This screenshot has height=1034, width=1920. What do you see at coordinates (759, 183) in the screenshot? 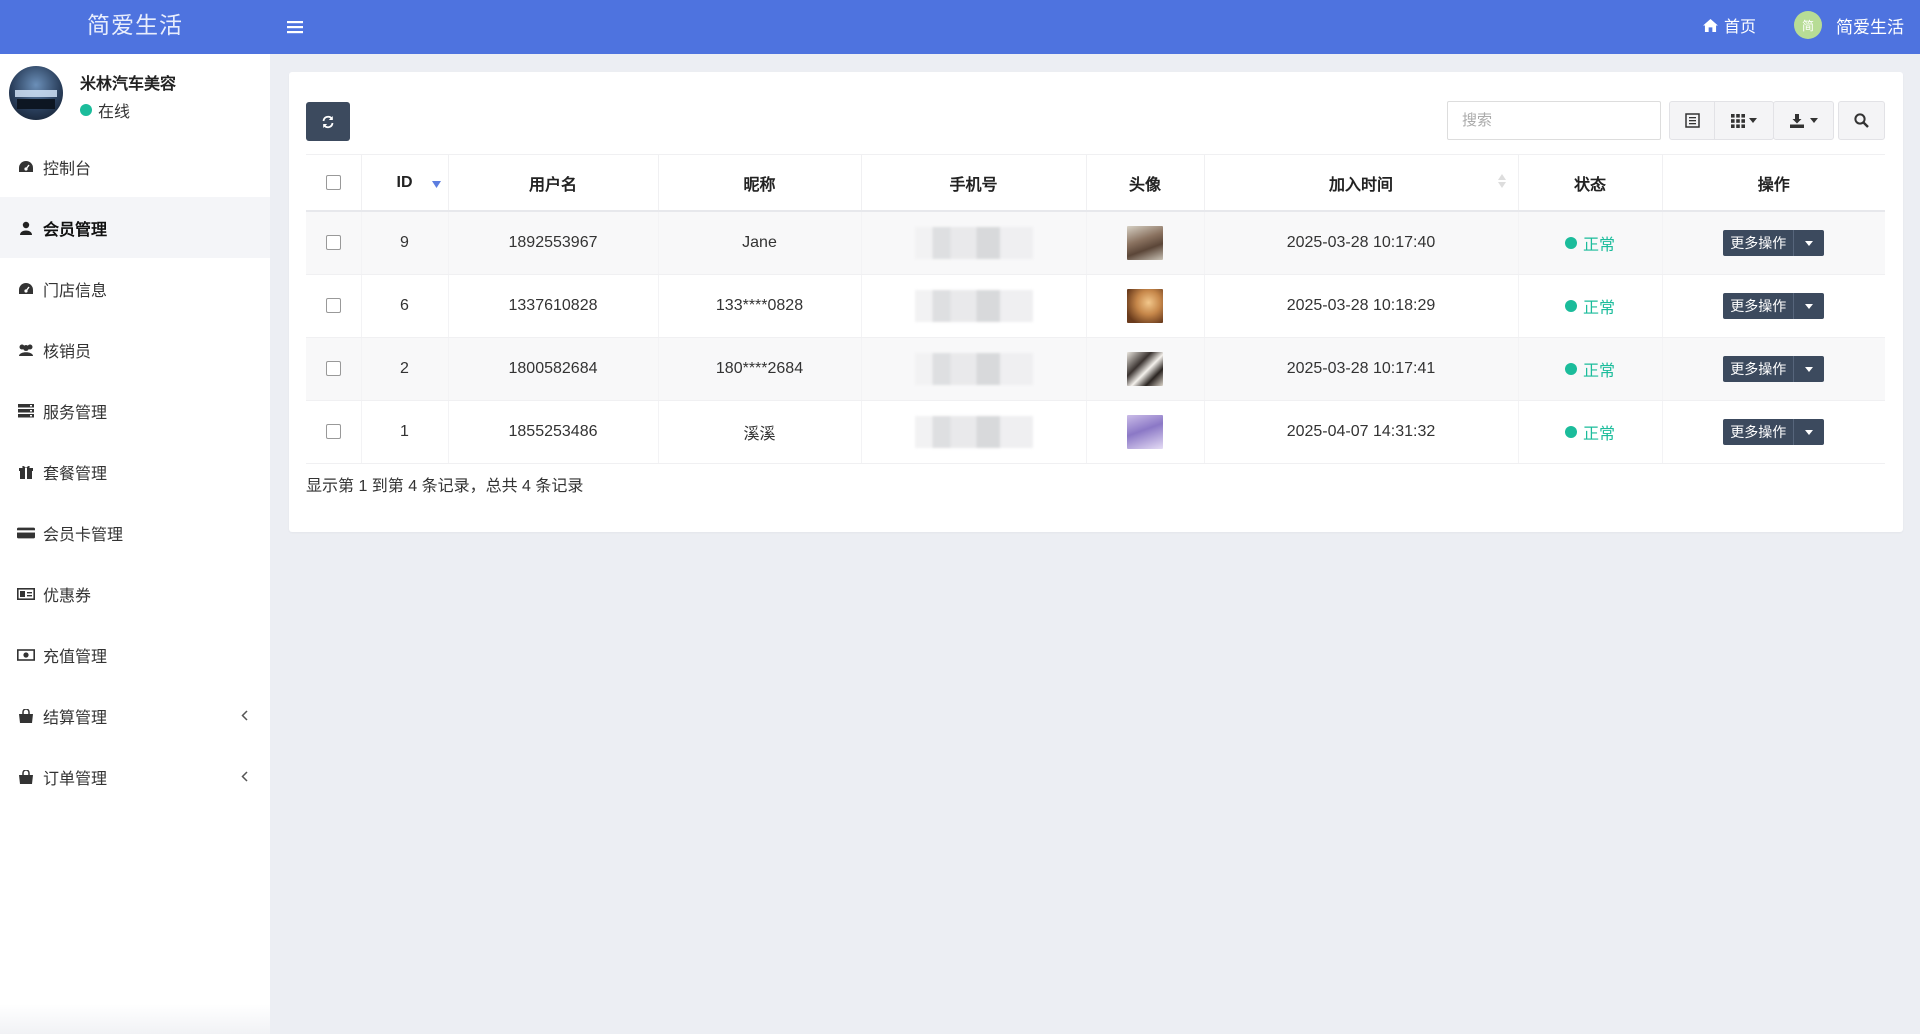
I see `column-header-nickname: 昵称` at bounding box center [759, 183].